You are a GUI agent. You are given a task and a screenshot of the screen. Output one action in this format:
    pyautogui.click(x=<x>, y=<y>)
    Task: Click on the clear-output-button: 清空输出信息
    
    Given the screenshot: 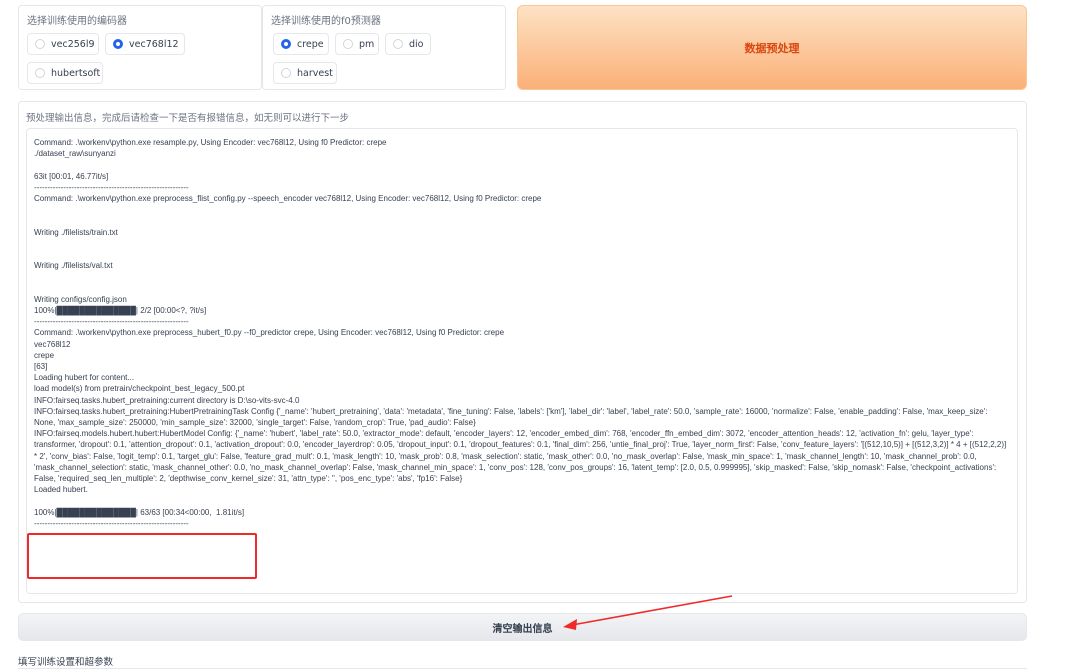 What is the action you would take?
    pyautogui.click(x=522, y=627)
    